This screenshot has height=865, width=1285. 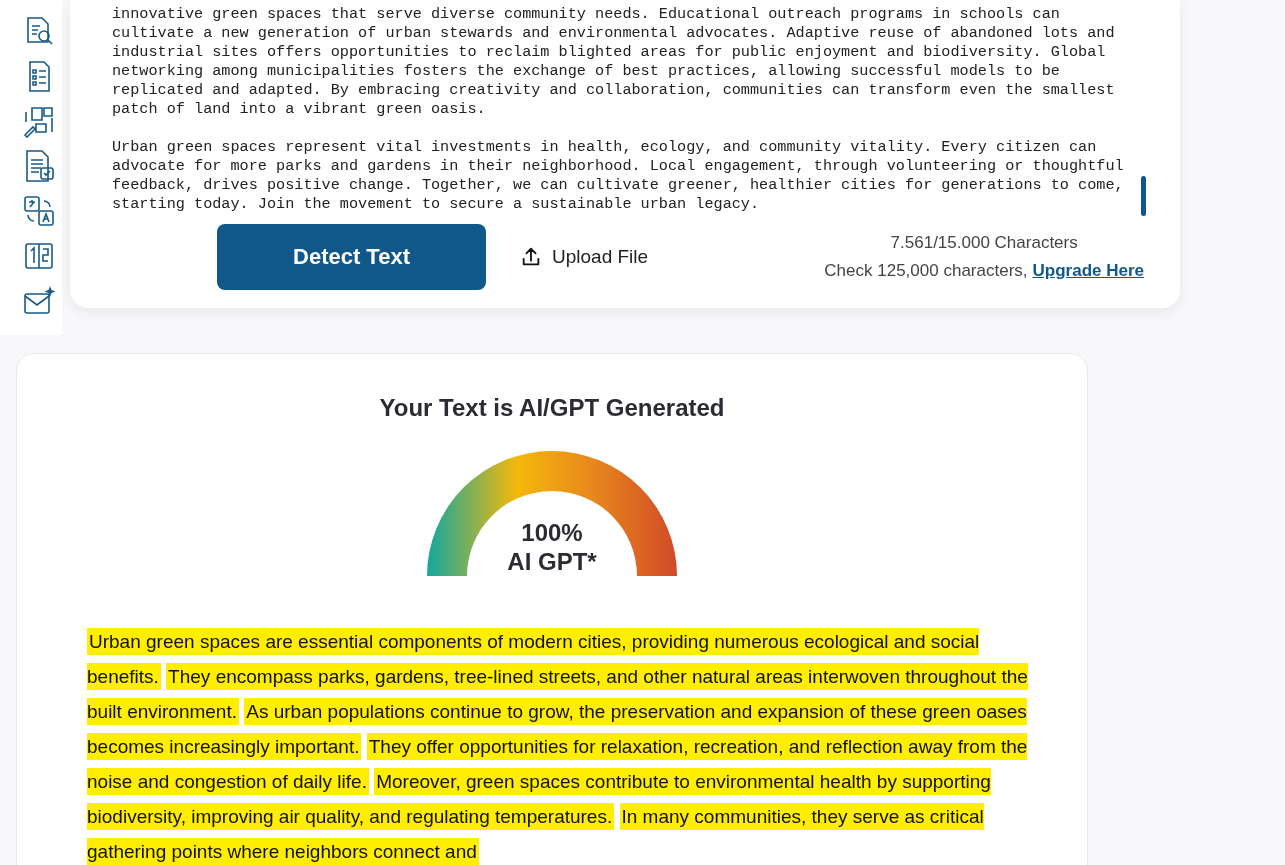 I want to click on scrollbar-thumb, so click(x=1143, y=196).